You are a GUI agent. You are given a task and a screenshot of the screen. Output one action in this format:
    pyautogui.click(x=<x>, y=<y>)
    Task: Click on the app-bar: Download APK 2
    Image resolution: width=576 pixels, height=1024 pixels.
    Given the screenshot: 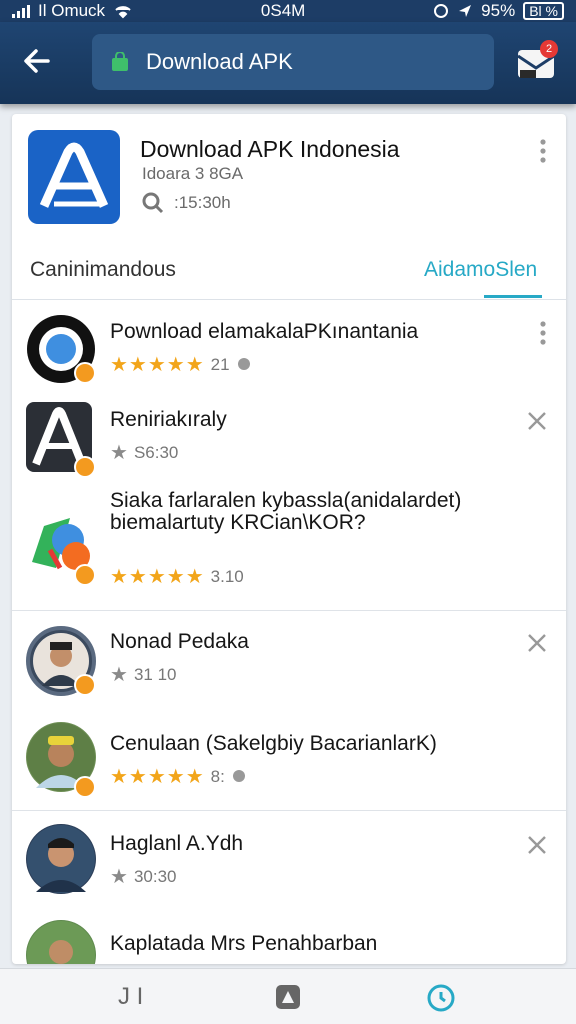 What is the action you would take?
    pyautogui.click(x=288, y=63)
    